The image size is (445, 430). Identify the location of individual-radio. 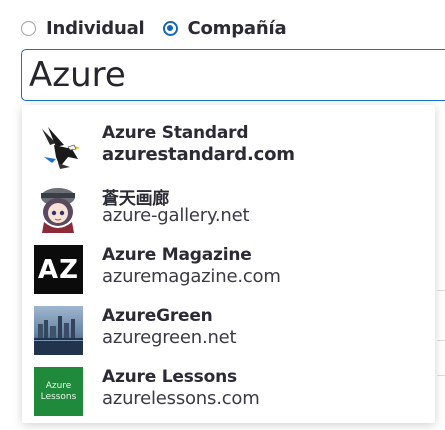
(28, 28).